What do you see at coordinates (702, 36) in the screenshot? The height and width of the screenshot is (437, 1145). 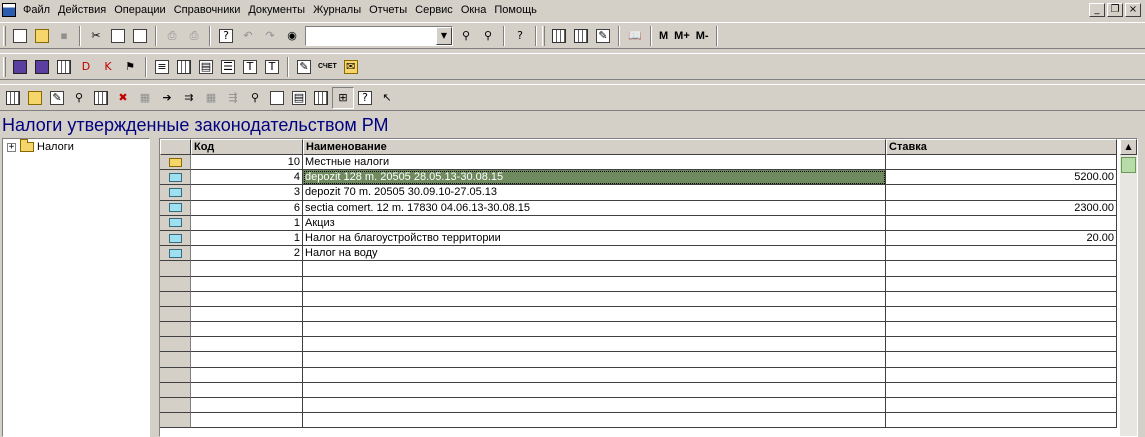 I see `memory-subtract-button: M-` at bounding box center [702, 36].